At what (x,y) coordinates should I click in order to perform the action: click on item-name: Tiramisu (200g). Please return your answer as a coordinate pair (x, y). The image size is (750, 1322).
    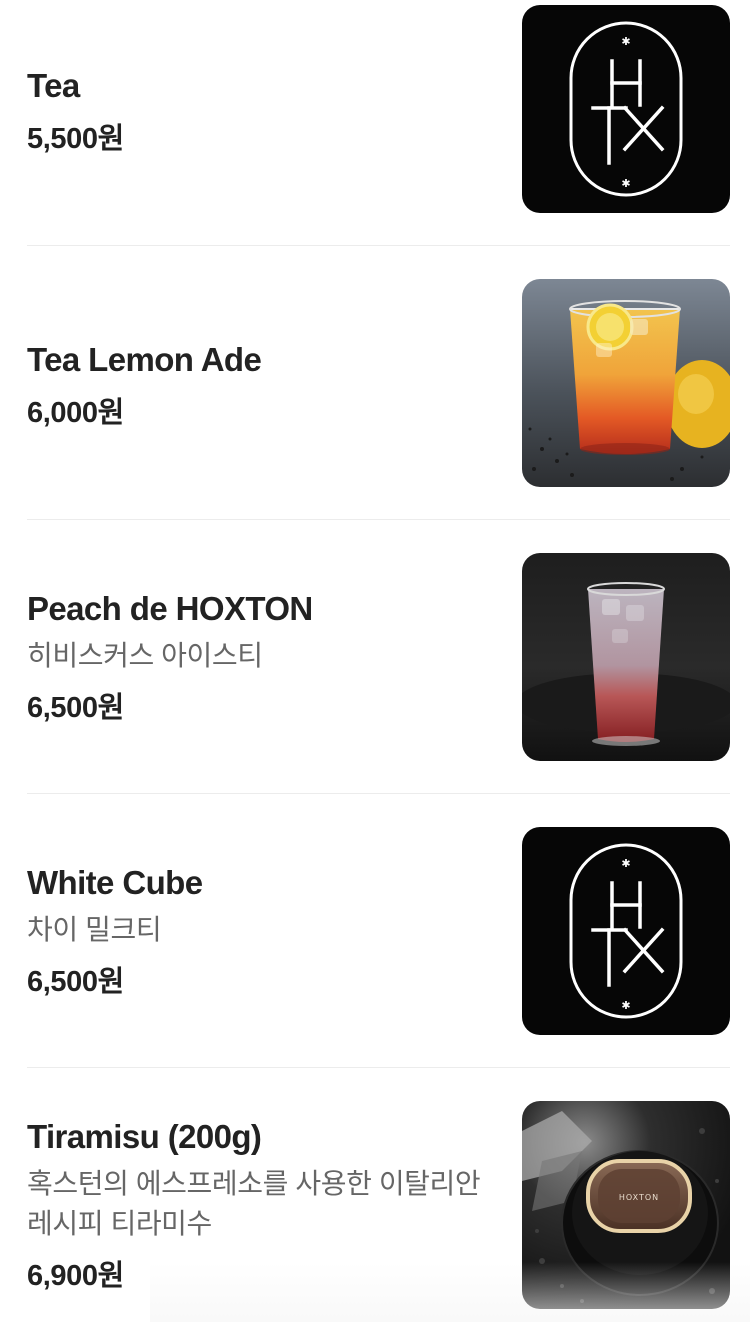
    Looking at the image, I should click on (144, 1136).